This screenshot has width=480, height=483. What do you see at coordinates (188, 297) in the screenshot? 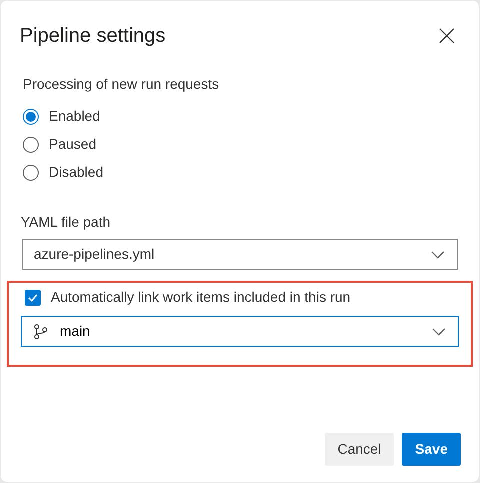
I see `checkbox-option: Automatically link work items included in this run` at bounding box center [188, 297].